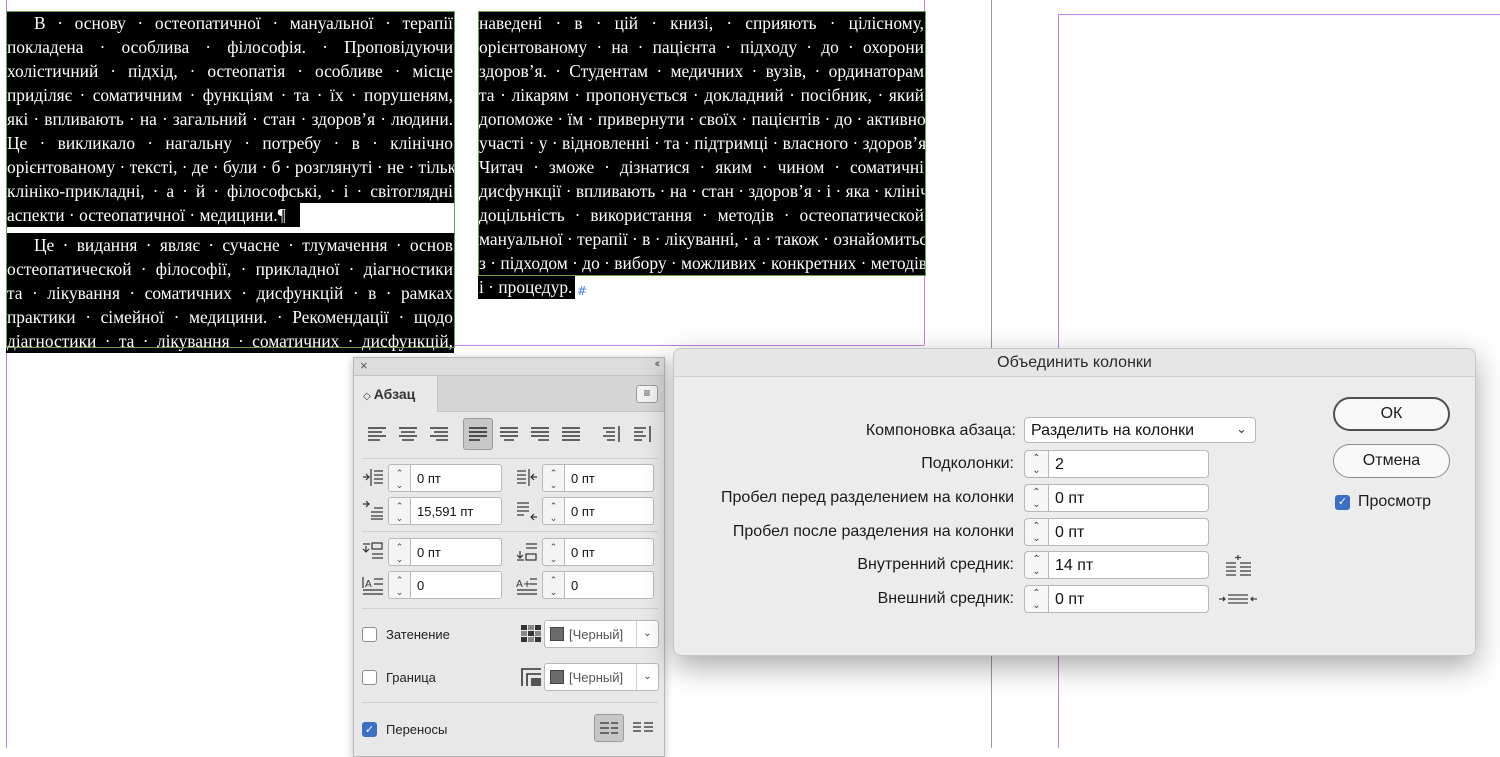 The height and width of the screenshot is (757, 1500). What do you see at coordinates (609, 585) in the screenshot?
I see `drop-cap-chars-input: 0` at bounding box center [609, 585].